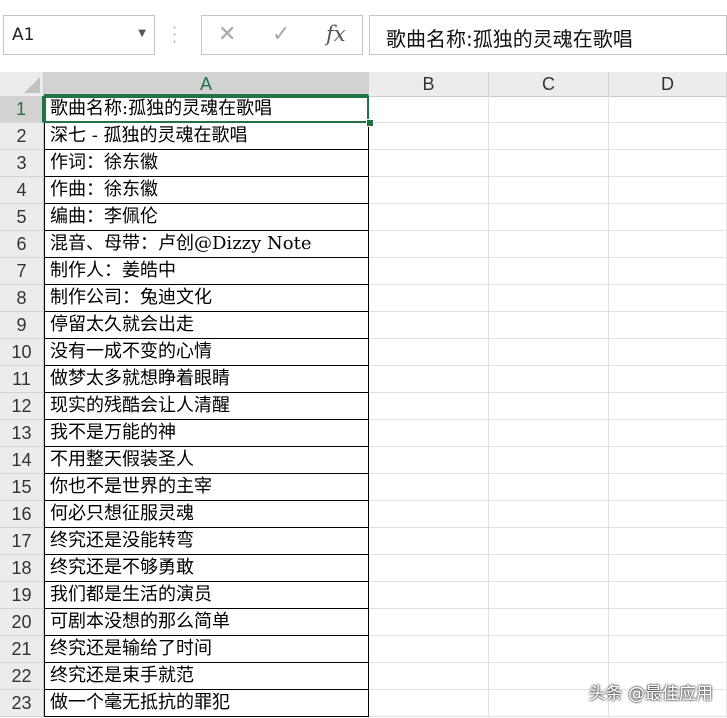 This screenshot has width=727, height=718. I want to click on cancel-icon: ✕, so click(227, 34).